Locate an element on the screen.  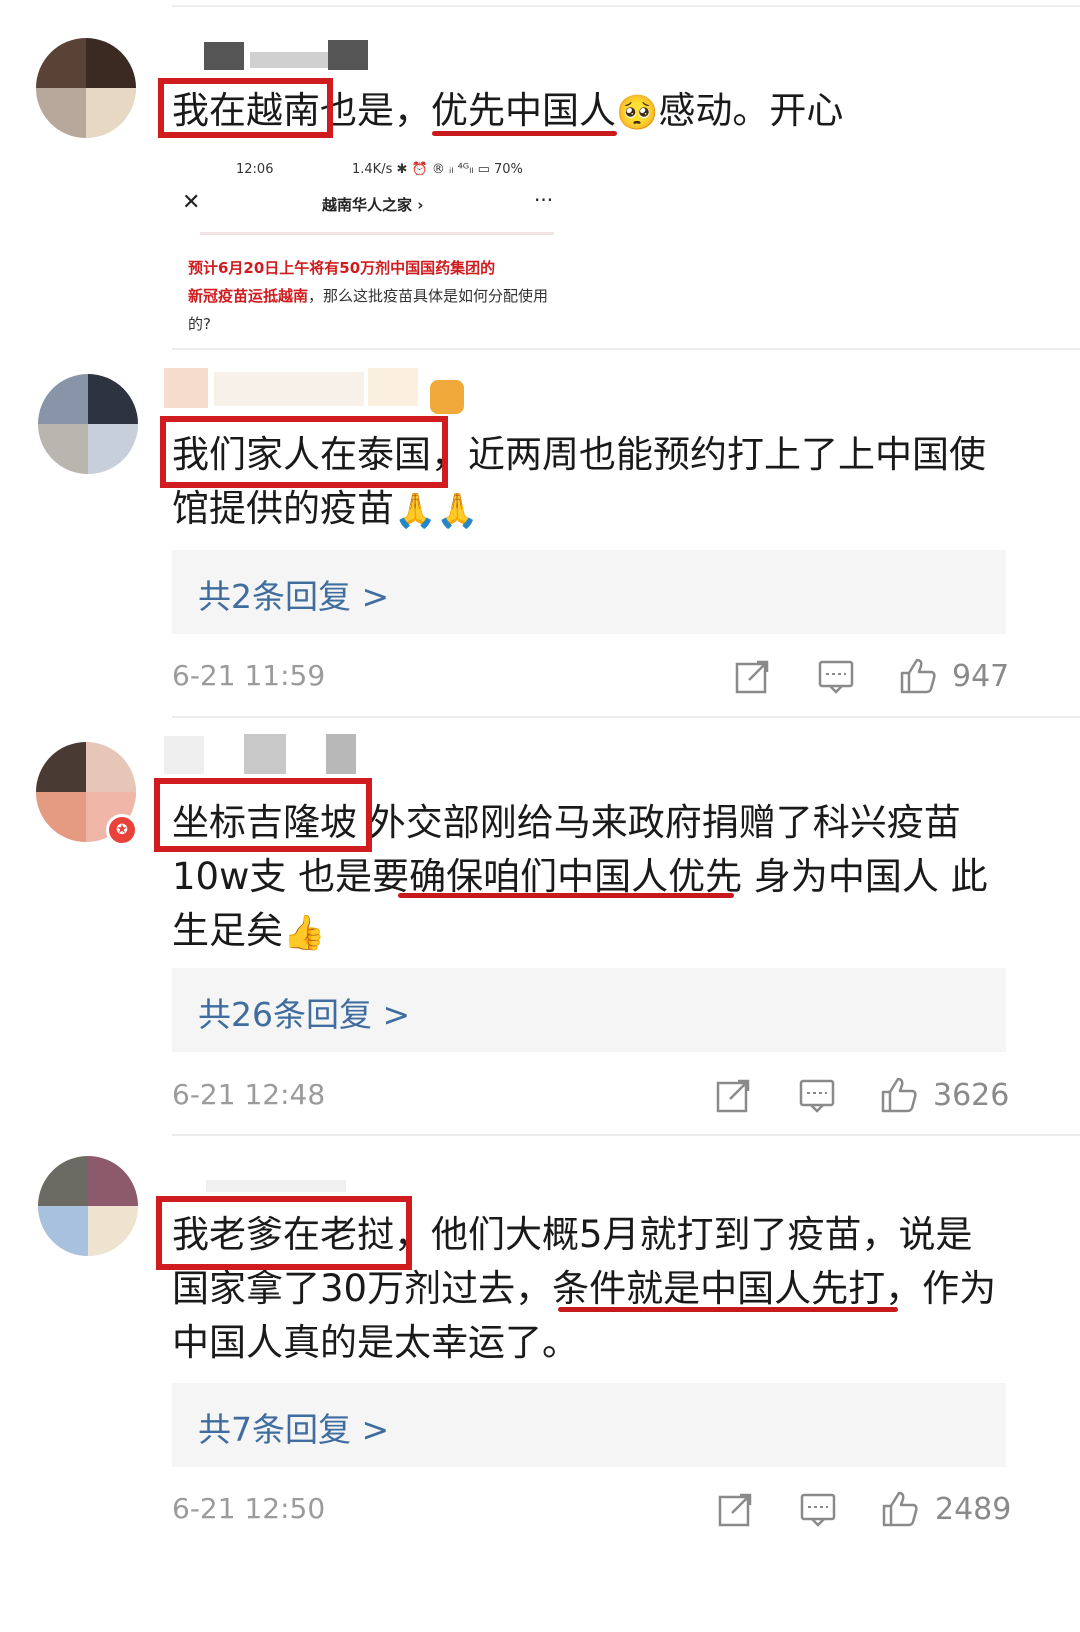
like-count: 947 is located at coordinates (981, 676).